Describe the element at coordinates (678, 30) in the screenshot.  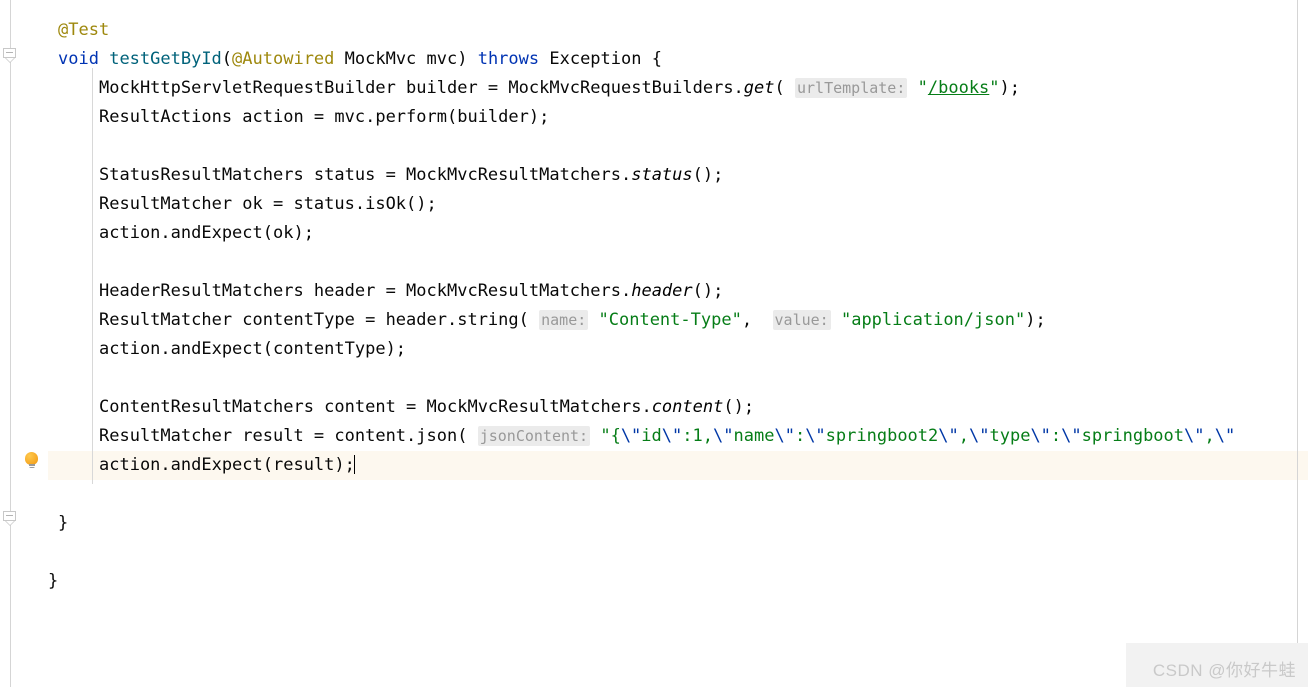
I see `code-line: @Test` at that location.